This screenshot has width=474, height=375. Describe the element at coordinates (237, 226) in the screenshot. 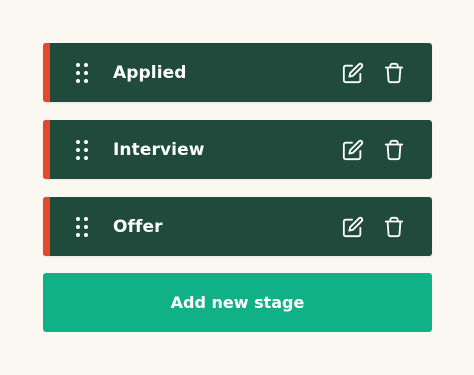

I see `stage-card-offer: Offer` at that location.